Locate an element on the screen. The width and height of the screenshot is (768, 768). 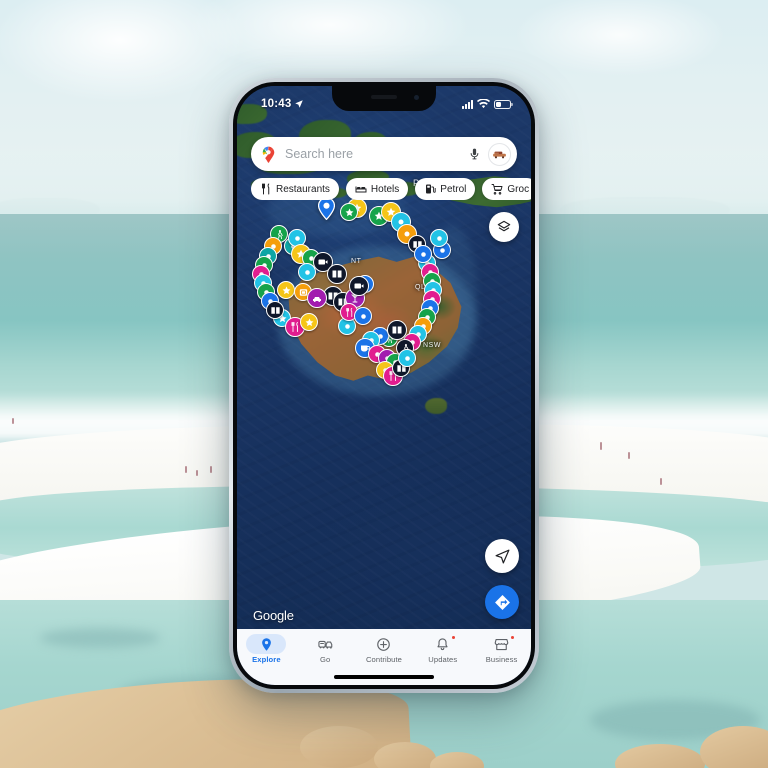
plus-circle-icon is located at coordinates (384, 644).